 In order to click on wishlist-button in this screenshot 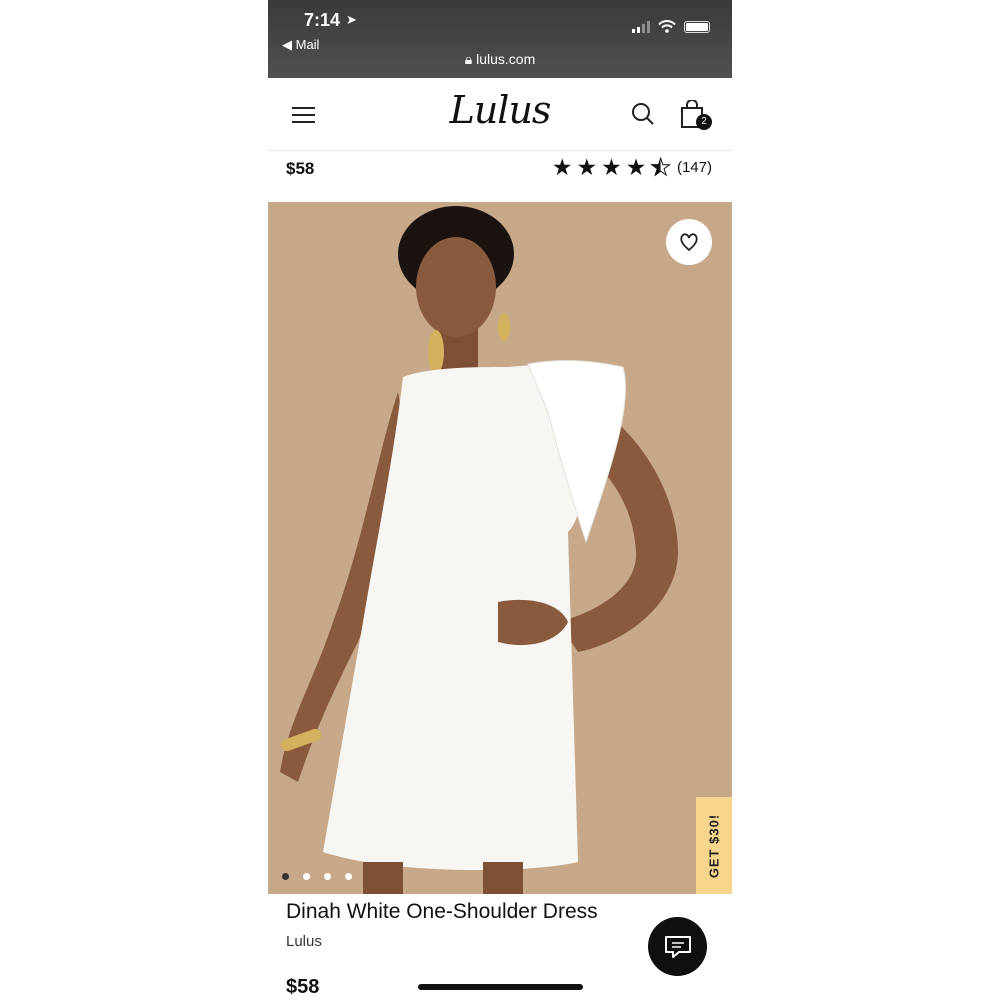, I will do `click(689, 242)`.